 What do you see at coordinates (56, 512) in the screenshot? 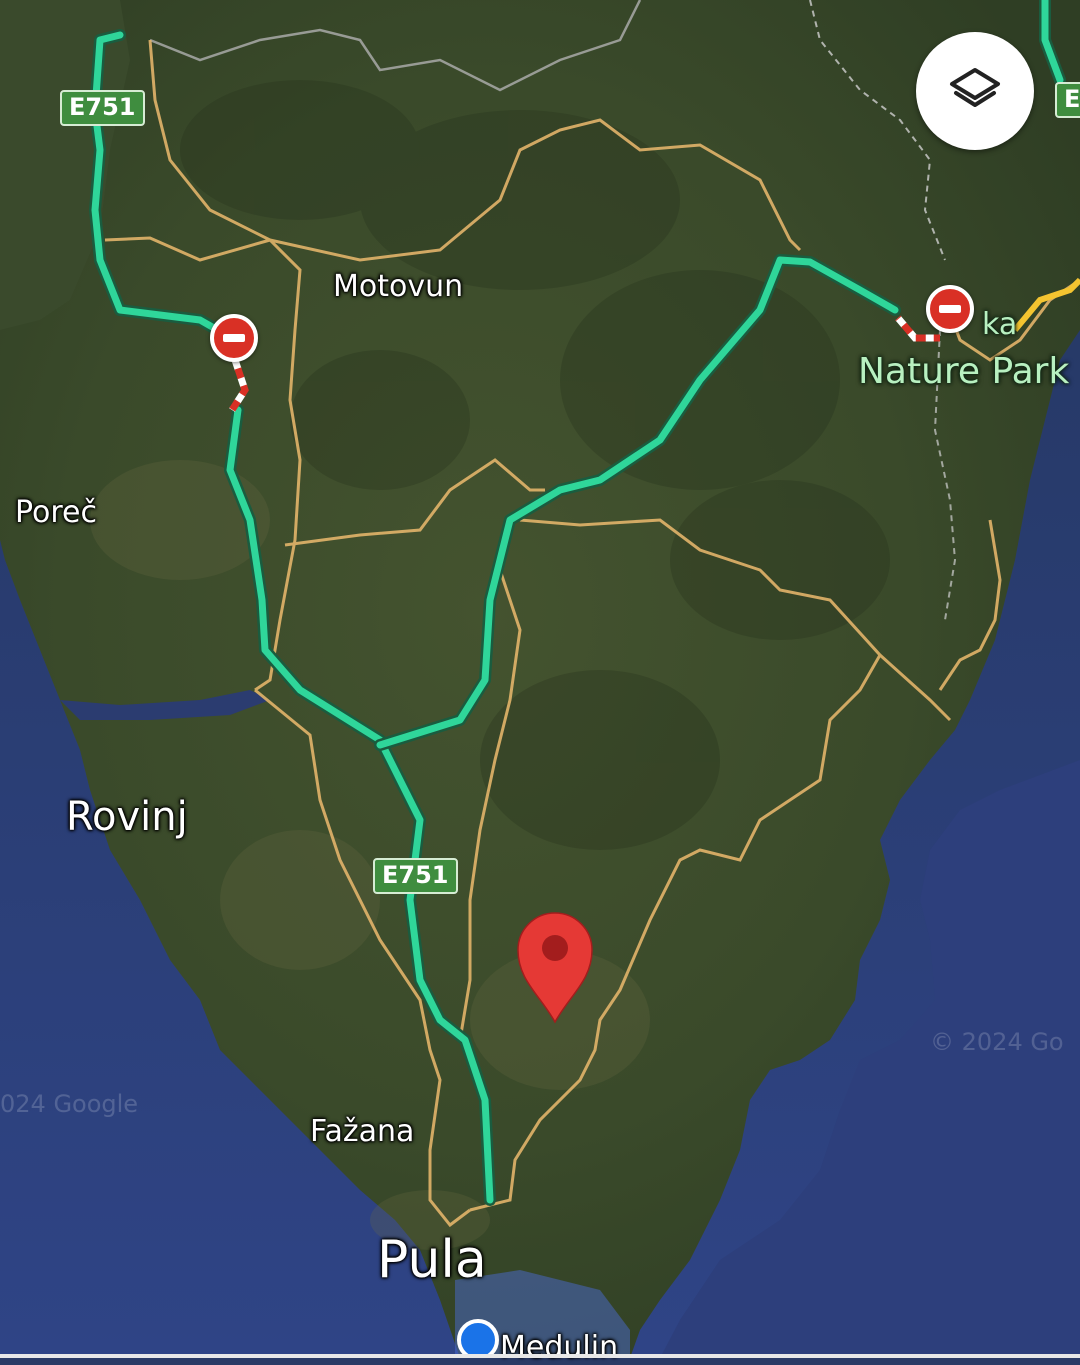
I see `place-label-porec: Poreč` at bounding box center [56, 512].